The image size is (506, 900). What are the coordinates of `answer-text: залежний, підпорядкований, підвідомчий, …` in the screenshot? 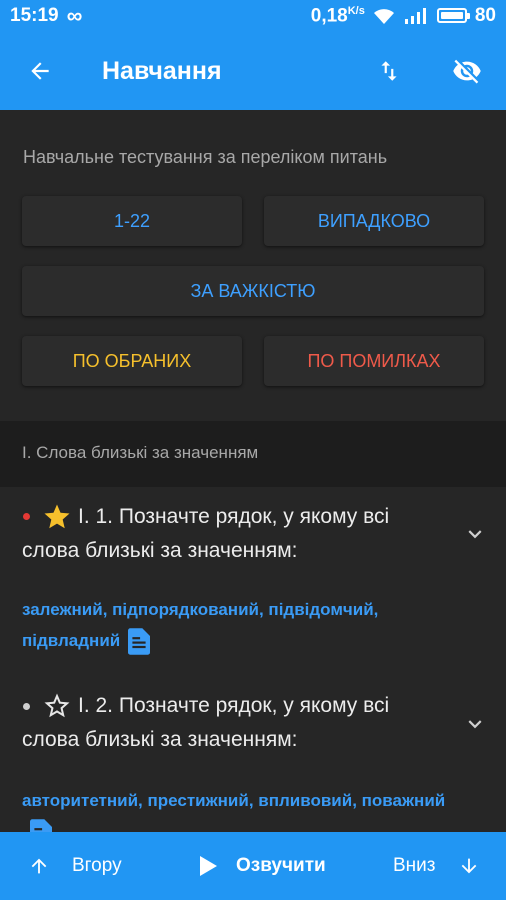 It's located at (234, 625).